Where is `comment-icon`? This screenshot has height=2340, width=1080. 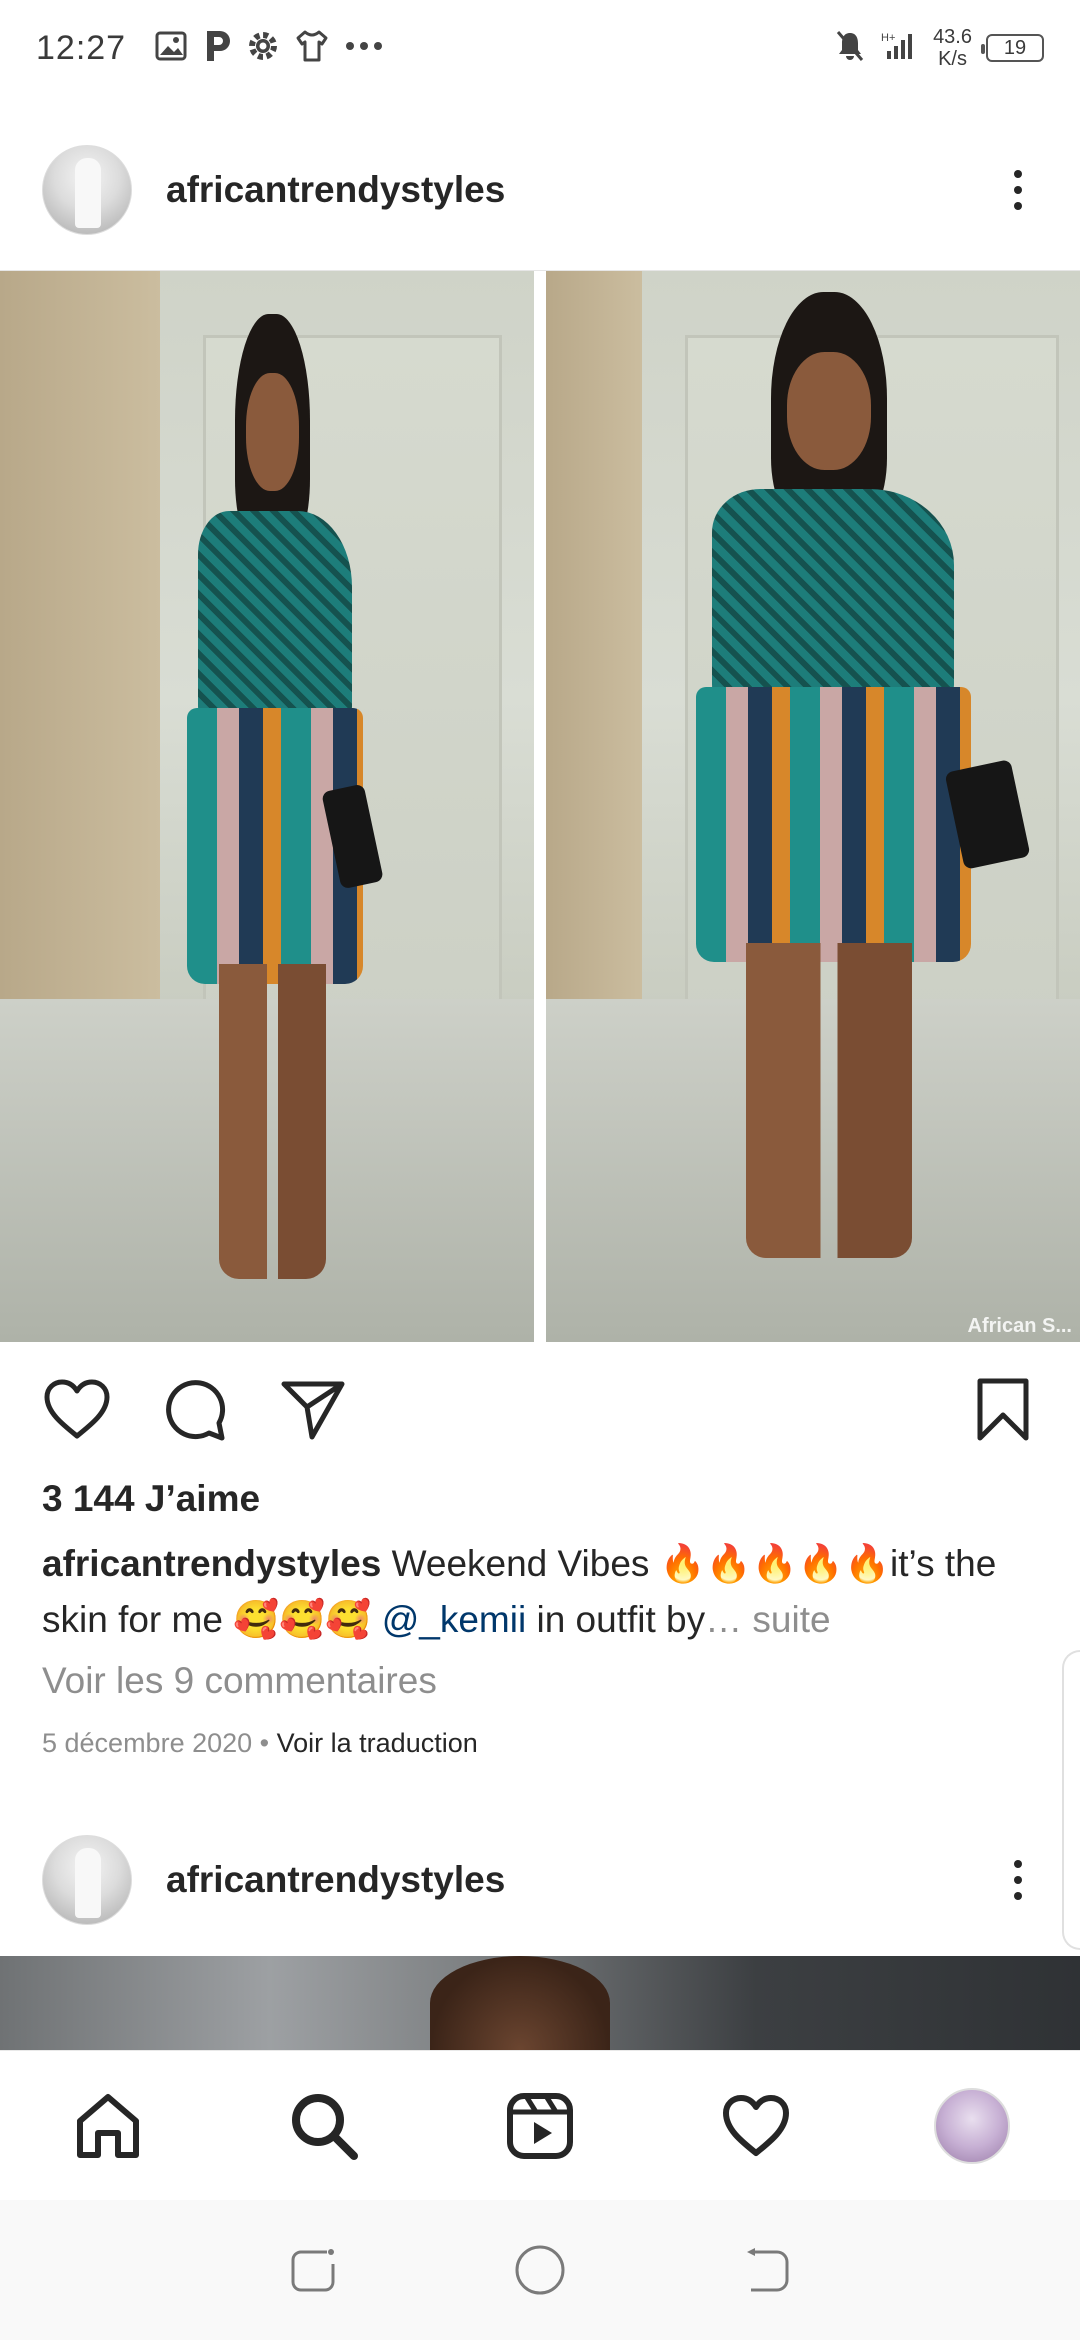 comment-icon is located at coordinates (196, 1410).